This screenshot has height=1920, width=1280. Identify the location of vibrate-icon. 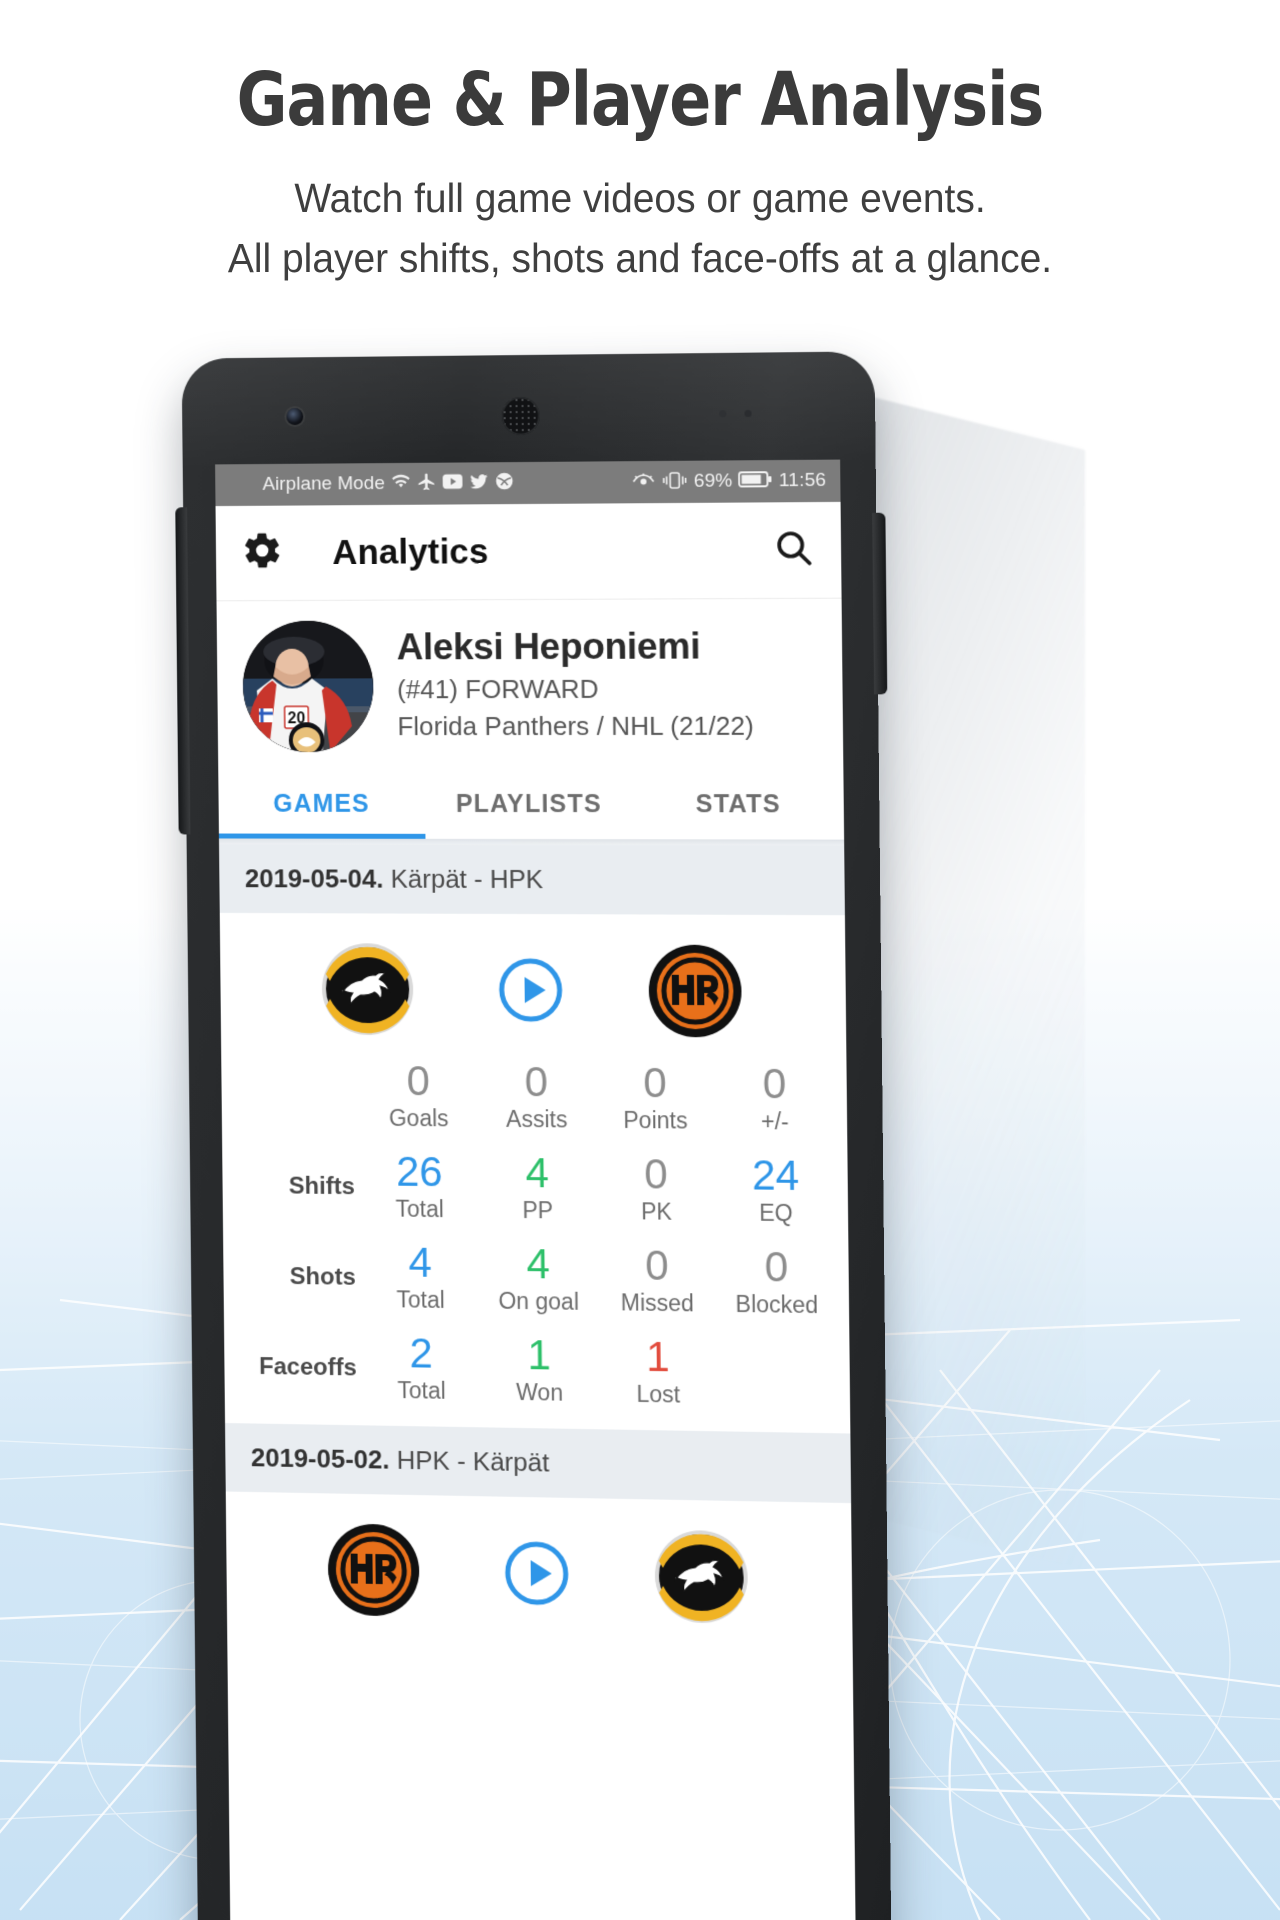
(675, 481).